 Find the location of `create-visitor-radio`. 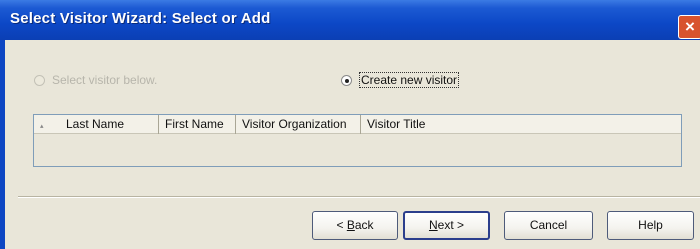

create-visitor-radio is located at coordinates (346, 80).